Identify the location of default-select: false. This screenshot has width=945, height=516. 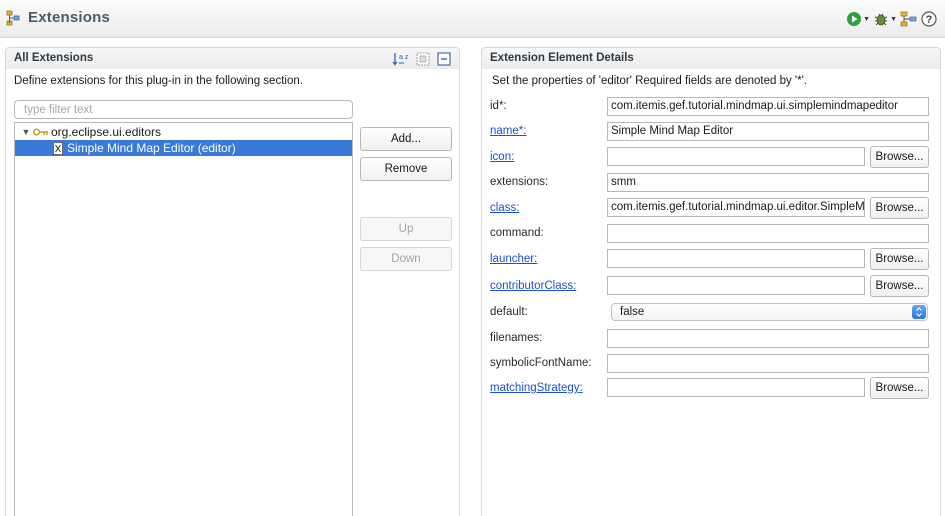
(769, 312).